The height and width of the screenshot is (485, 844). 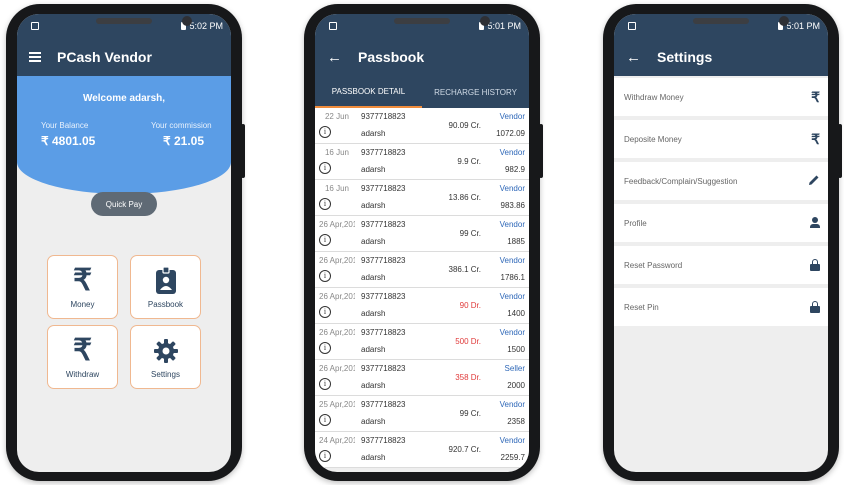 I want to click on transaction-date: 22 Jun, so click(x=337, y=116).